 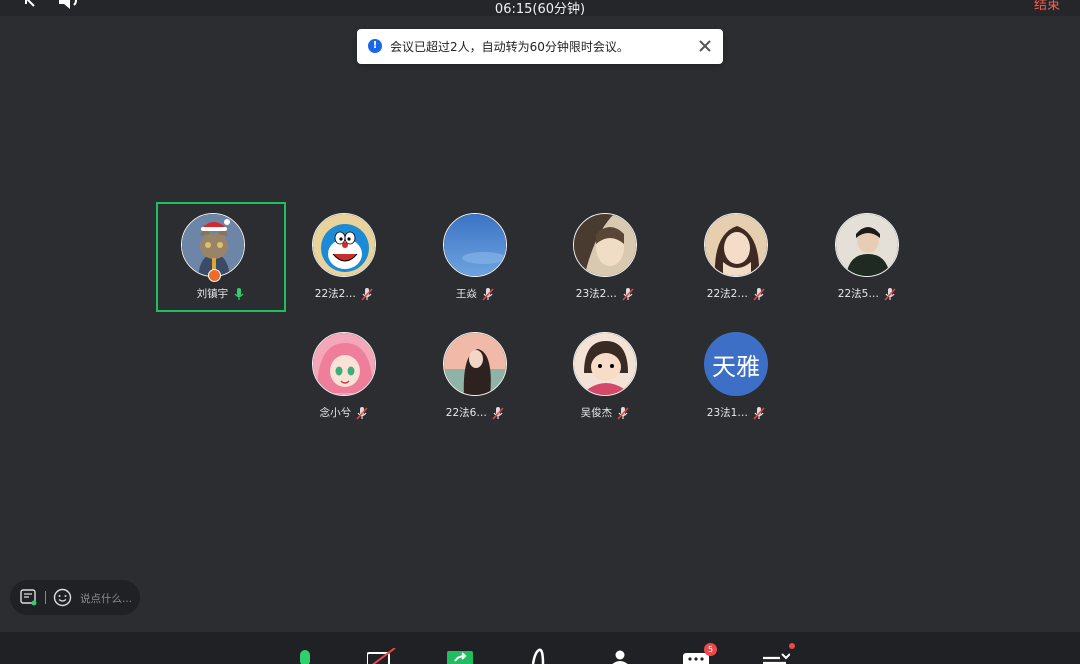 What do you see at coordinates (596, 413) in the screenshot?
I see `participant-name: 吴俊杰` at bounding box center [596, 413].